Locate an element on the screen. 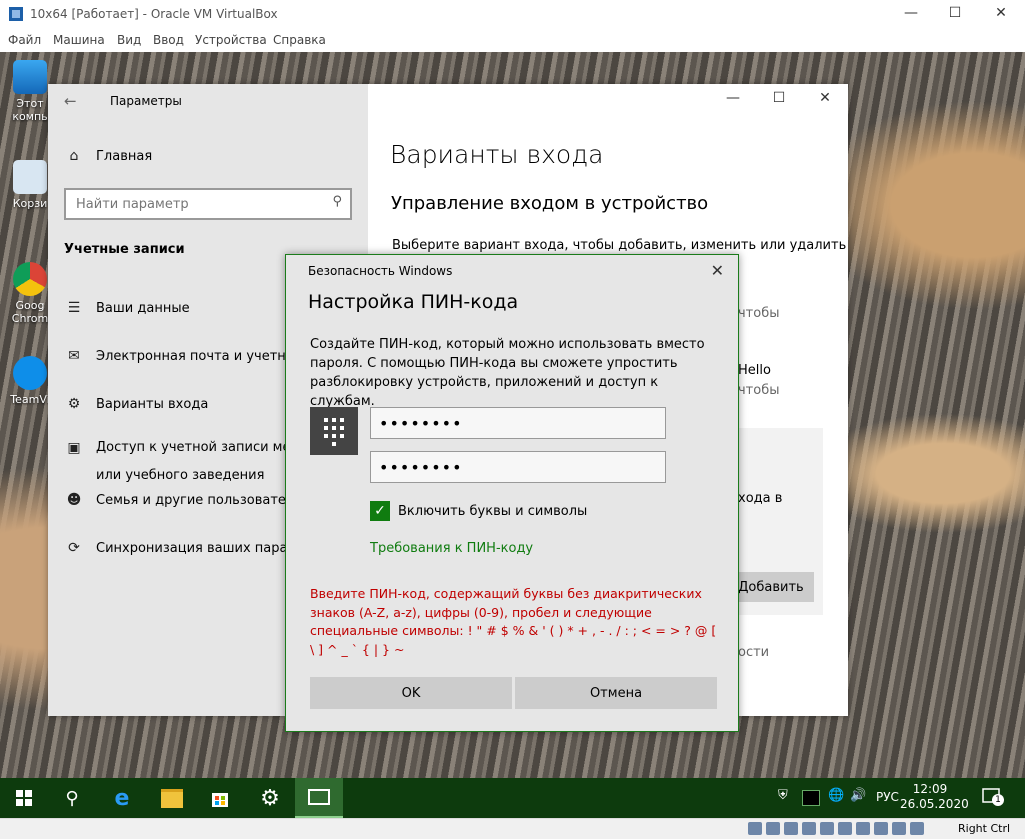 This screenshot has width=1025, height=839. recording-icon is located at coordinates (881, 828).